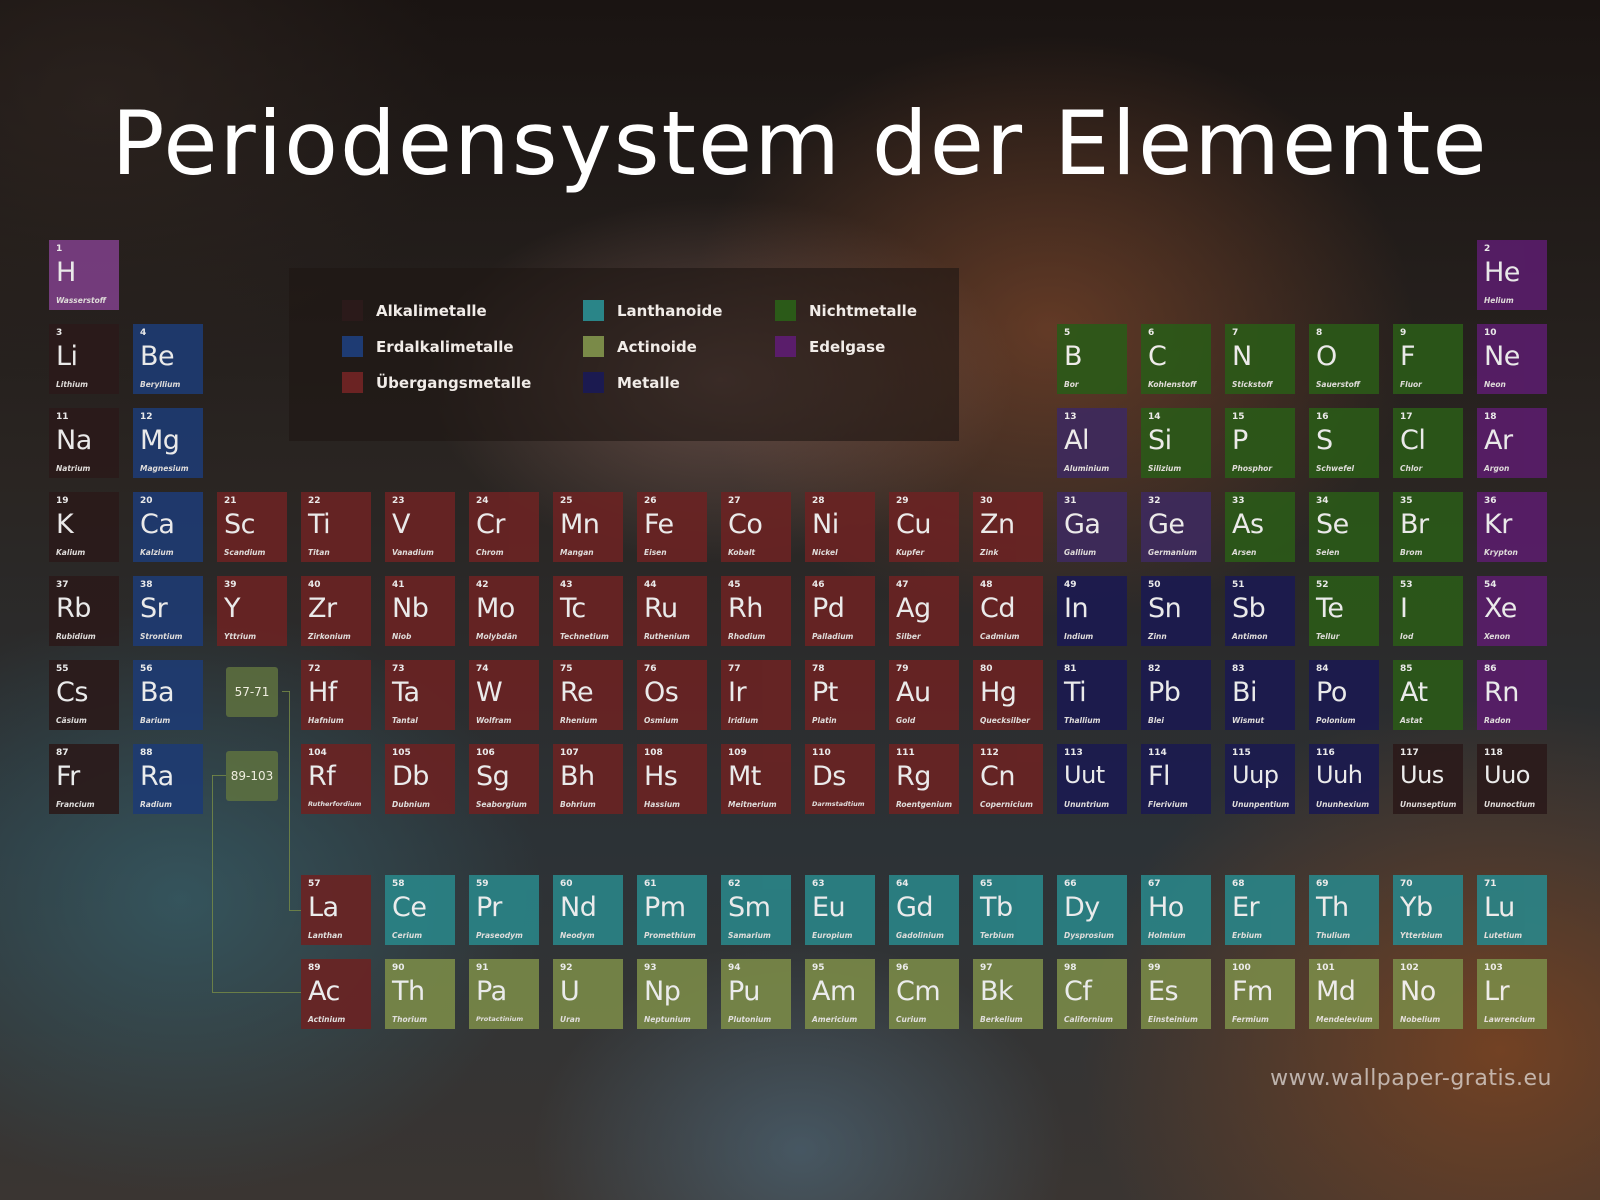 The image size is (1600, 1200). What do you see at coordinates (1001, 1019) in the screenshot?
I see `element-name: Berkelium` at bounding box center [1001, 1019].